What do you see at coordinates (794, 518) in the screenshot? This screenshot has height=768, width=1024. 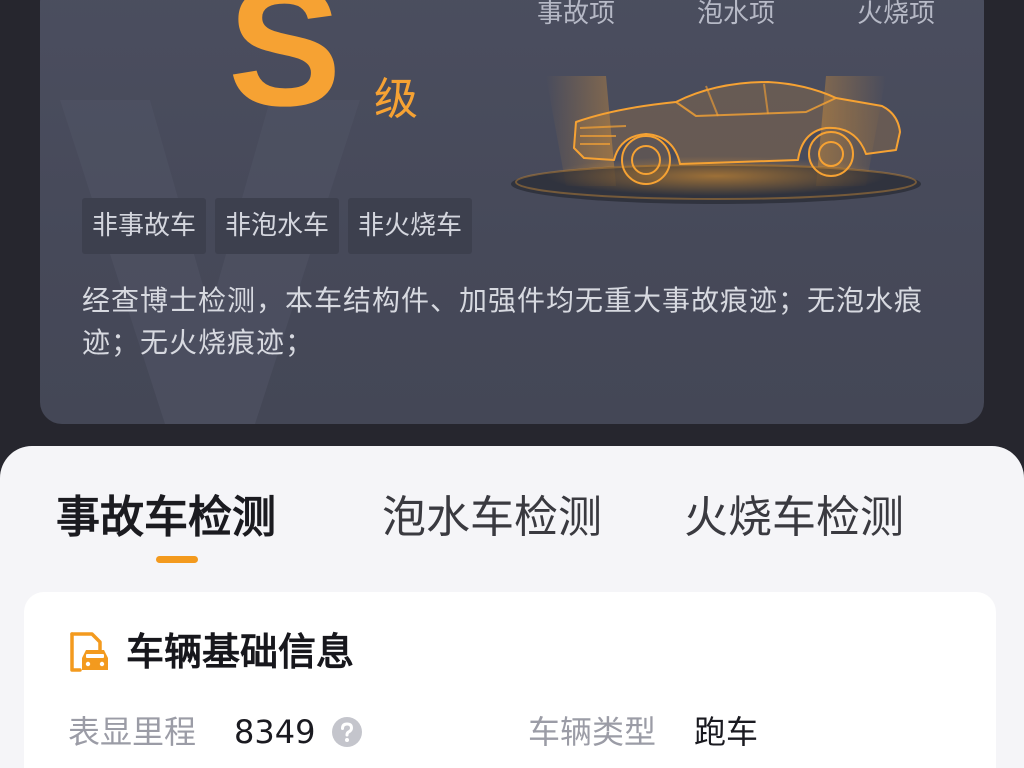 I see `tab-fire-detection: 火烧车检测` at bounding box center [794, 518].